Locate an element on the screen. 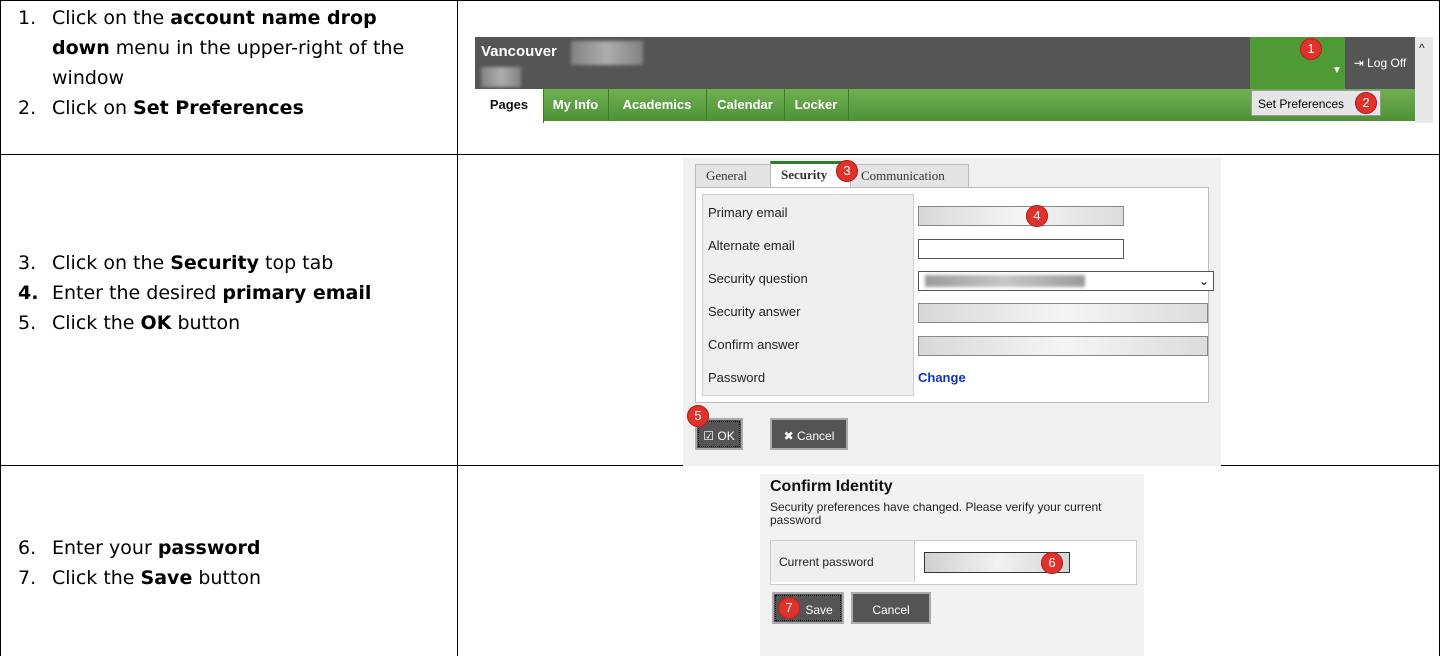  form-row: Security question ⌄ is located at coordinates (955, 282).